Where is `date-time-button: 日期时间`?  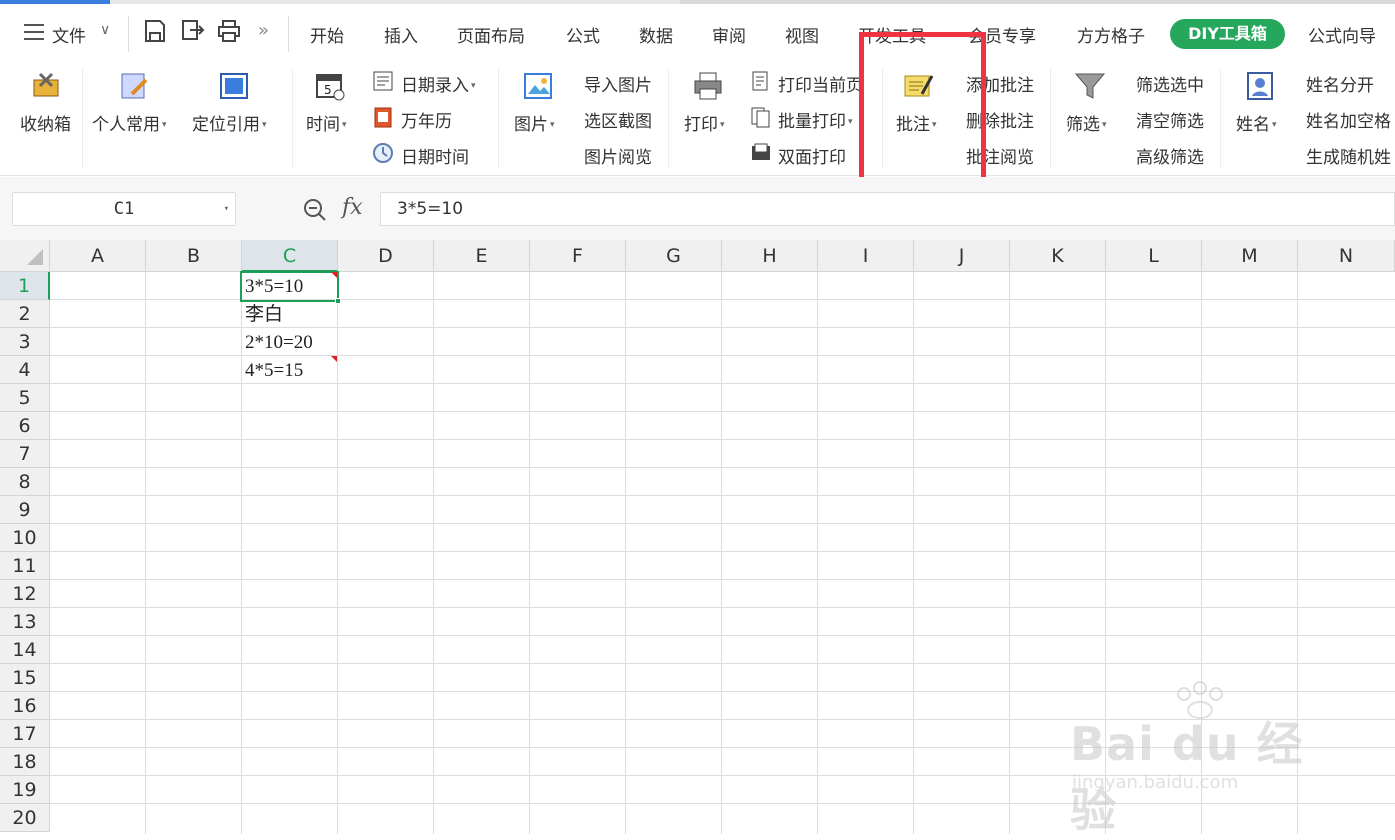 date-time-button: 日期时间 is located at coordinates (435, 155).